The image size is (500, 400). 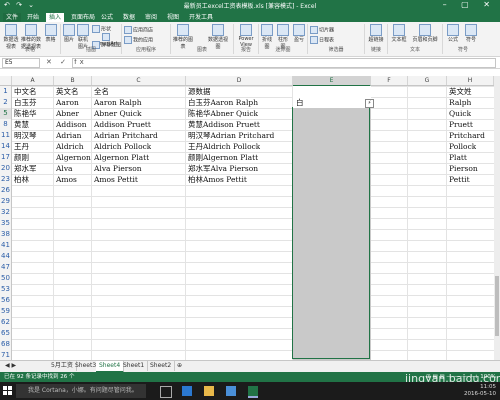 What do you see at coordinates (246, 36) in the screenshot?
I see `power-view-button: Power View` at bounding box center [246, 36].